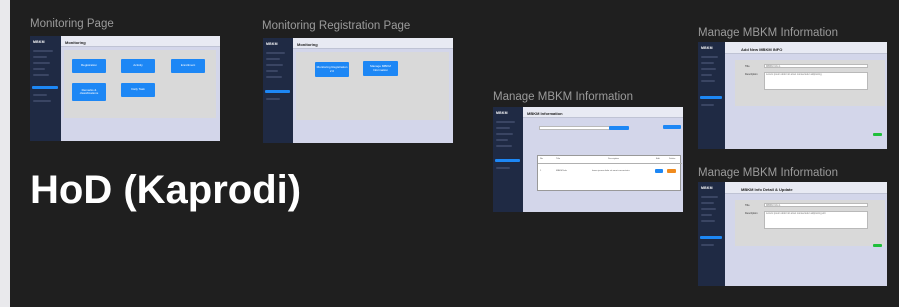 The width and height of the screenshot is (899, 307). What do you see at coordinates (672, 159) in the screenshot?
I see `header-delete: Delete` at bounding box center [672, 159].